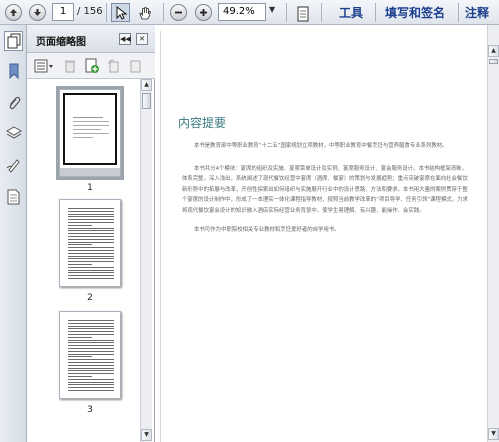 The image size is (499, 442). I want to click on thumbnail-view-box, so click(90, 172).